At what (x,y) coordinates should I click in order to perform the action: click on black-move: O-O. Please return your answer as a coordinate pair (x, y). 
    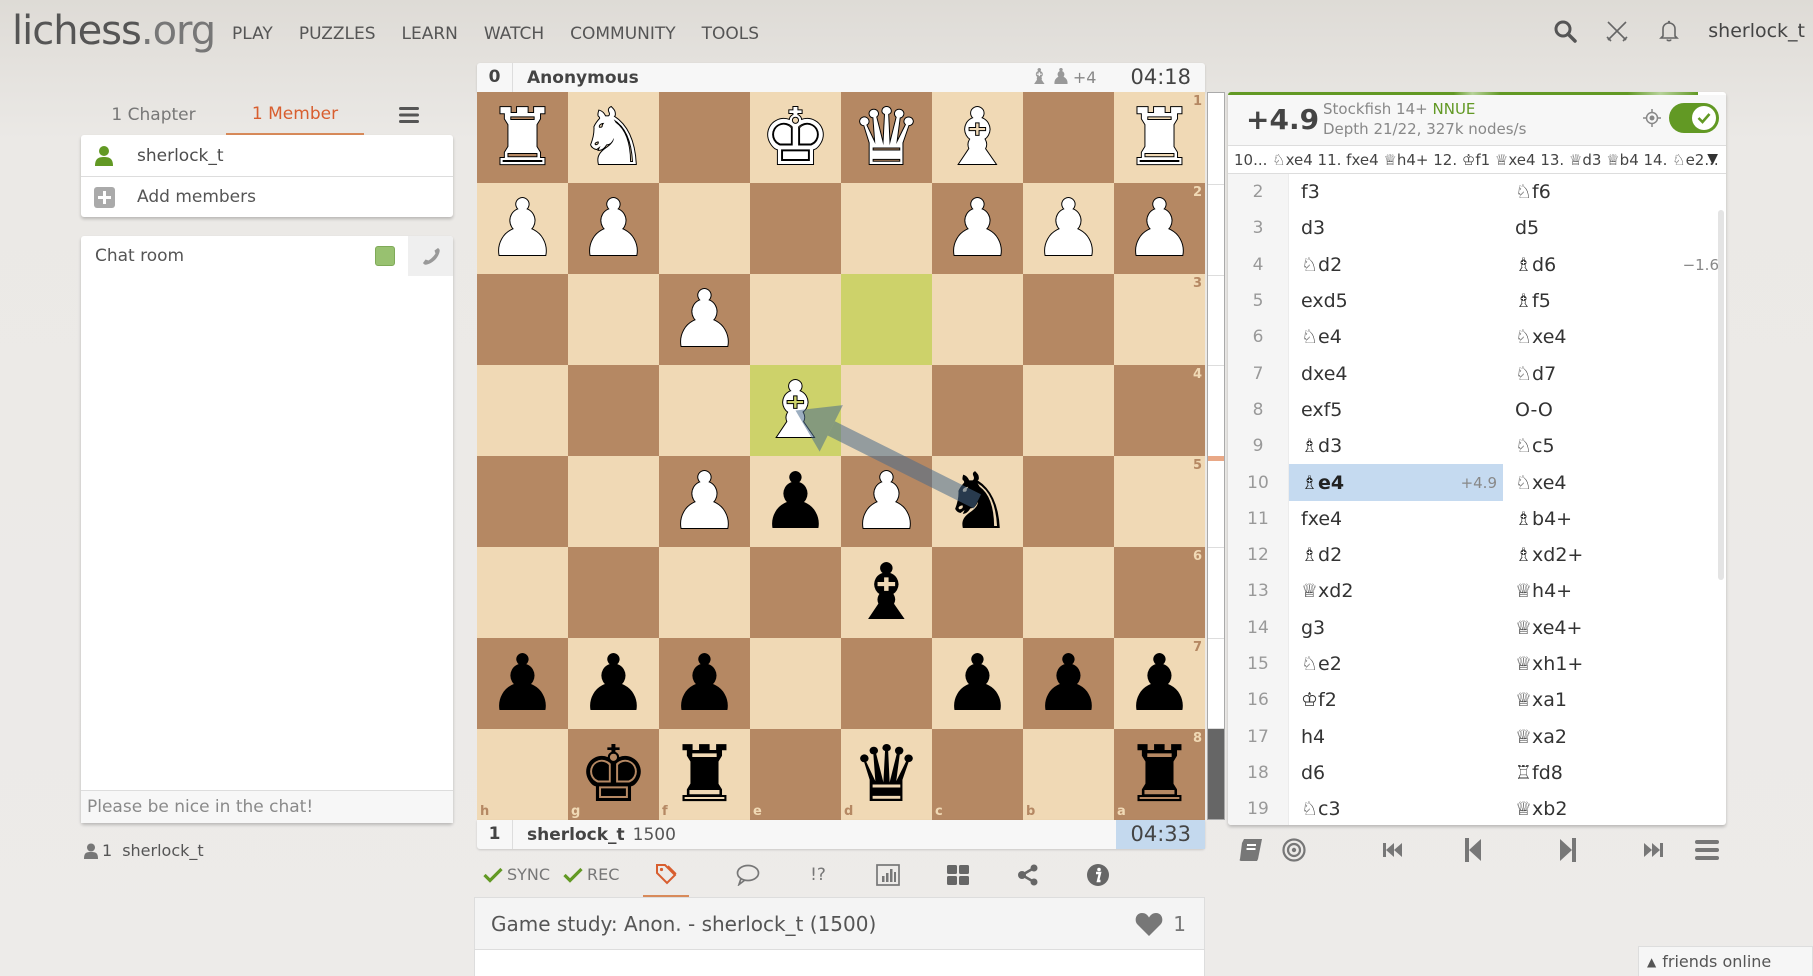
    Looking at the image, I should click on (1614, 410).